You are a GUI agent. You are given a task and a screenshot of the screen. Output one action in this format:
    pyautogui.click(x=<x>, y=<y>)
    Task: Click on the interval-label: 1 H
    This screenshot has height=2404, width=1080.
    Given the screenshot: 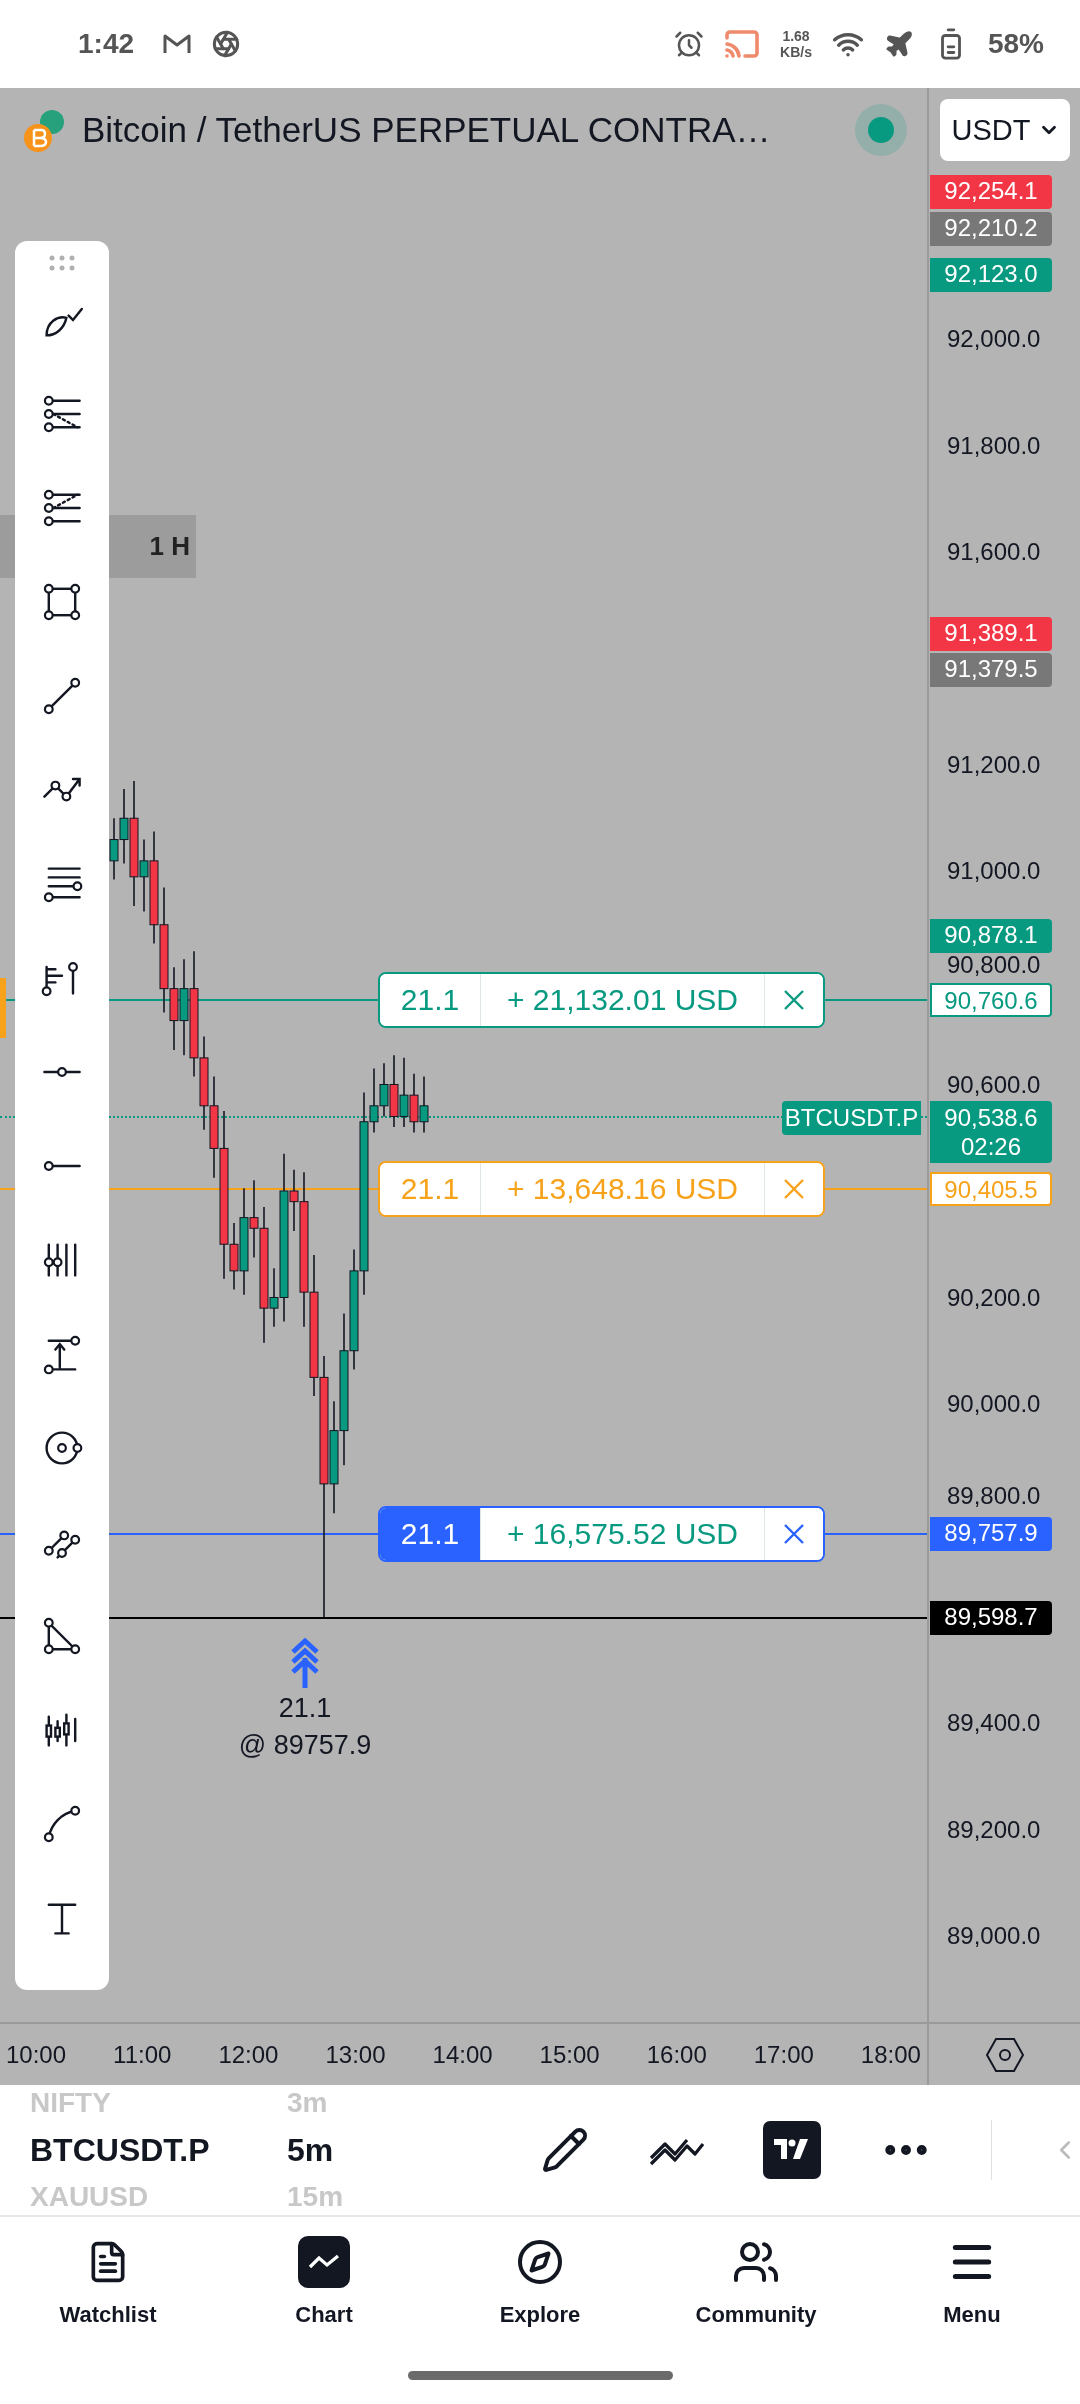 What is the action you would take?
    pyautogui.click(x=169, y=546)
    